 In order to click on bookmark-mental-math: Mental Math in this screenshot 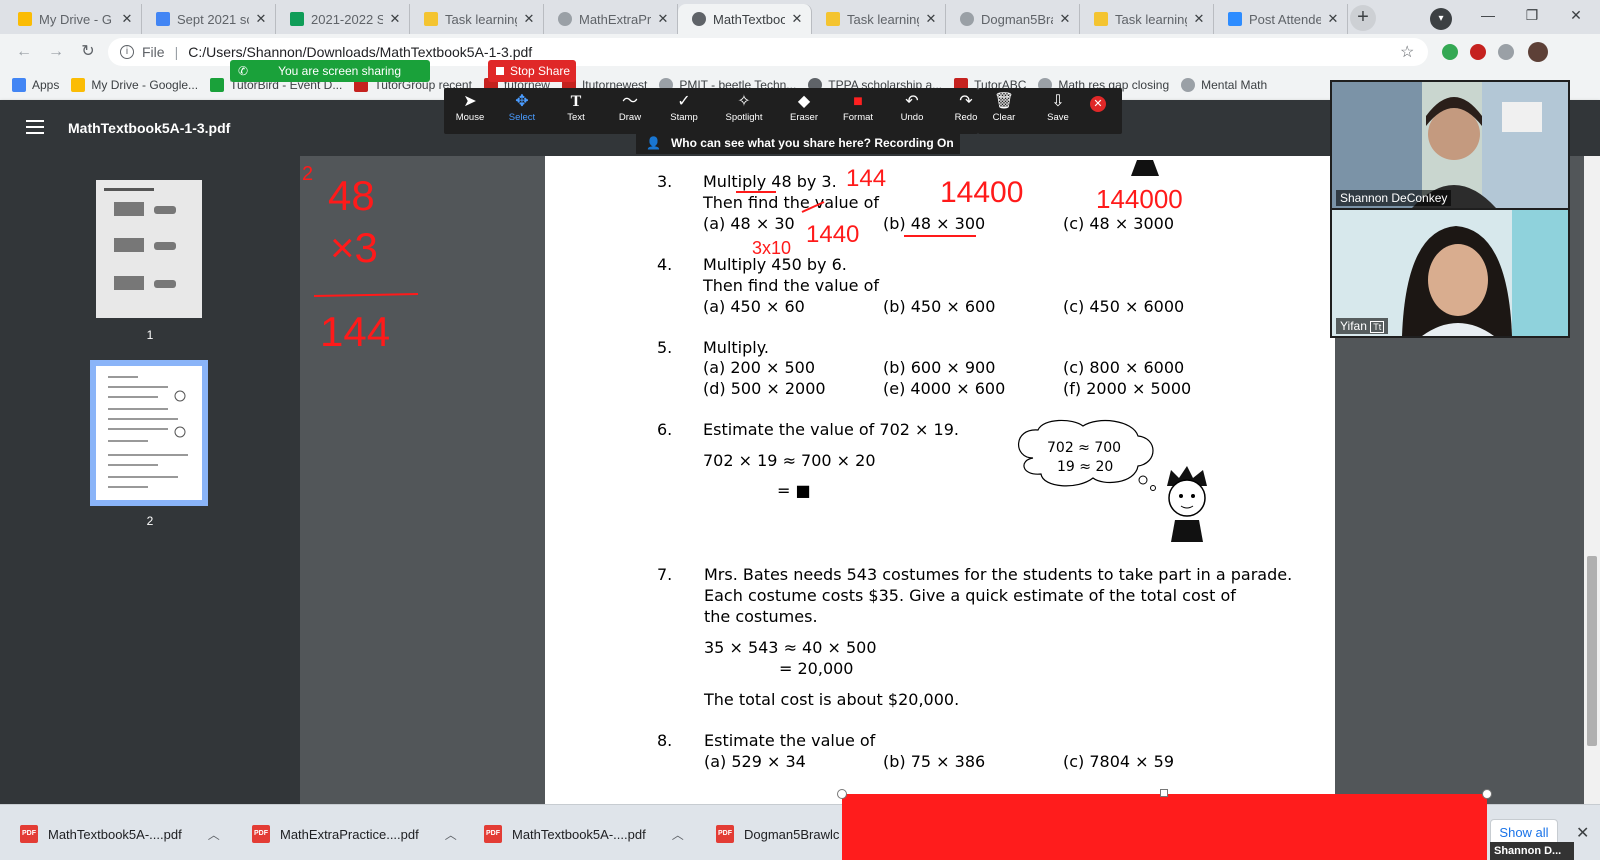, I will do `click(1224, 85)`.